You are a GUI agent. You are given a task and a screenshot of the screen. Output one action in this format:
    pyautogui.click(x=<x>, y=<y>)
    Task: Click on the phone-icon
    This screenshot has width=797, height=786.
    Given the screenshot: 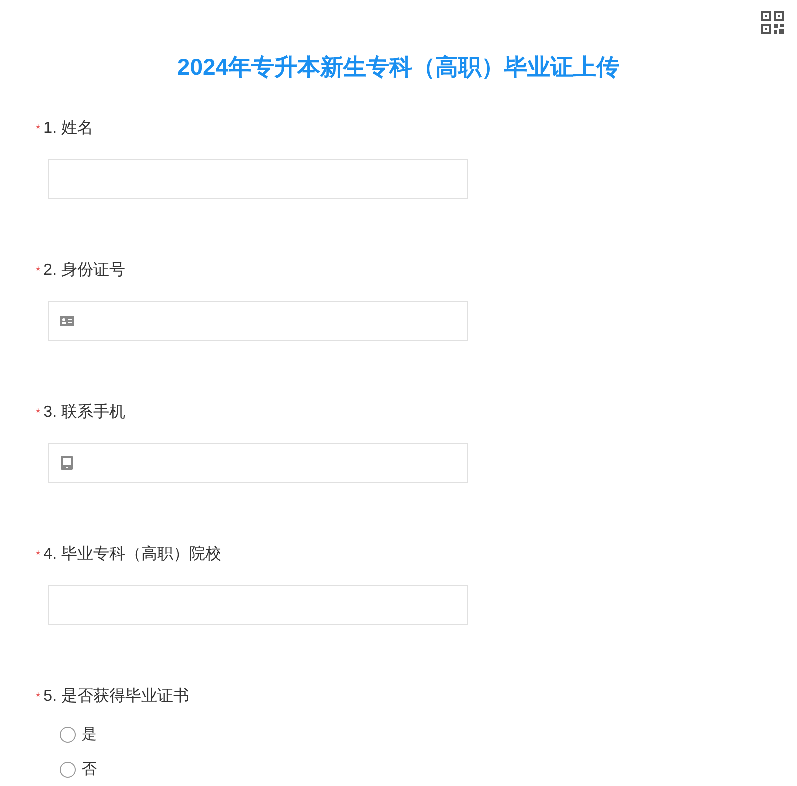 What is the action you would take?
    pyautogui.click(x=67, y=463)
    